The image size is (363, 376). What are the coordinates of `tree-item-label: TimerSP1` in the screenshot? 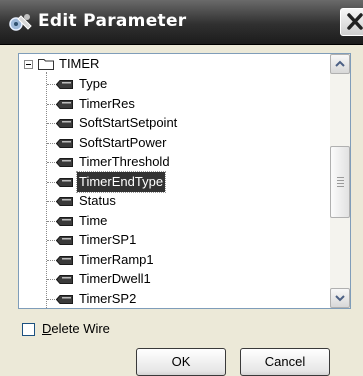 It's located at (108, 239).